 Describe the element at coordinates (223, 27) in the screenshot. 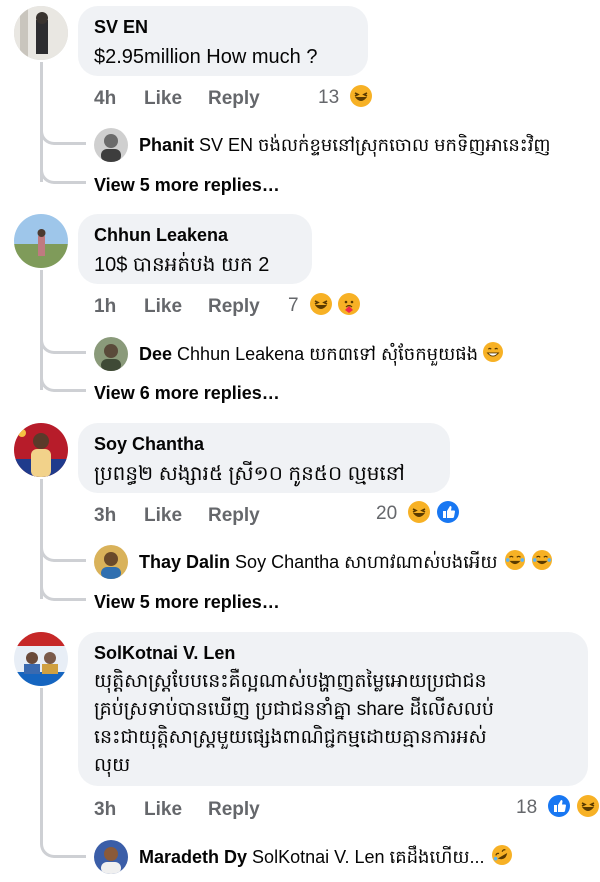

I see `comment-author: SV EN` at that location.